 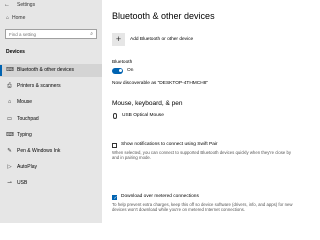 I want to click on search-input: Find a setting ⌕, so click(x=51, y=34).